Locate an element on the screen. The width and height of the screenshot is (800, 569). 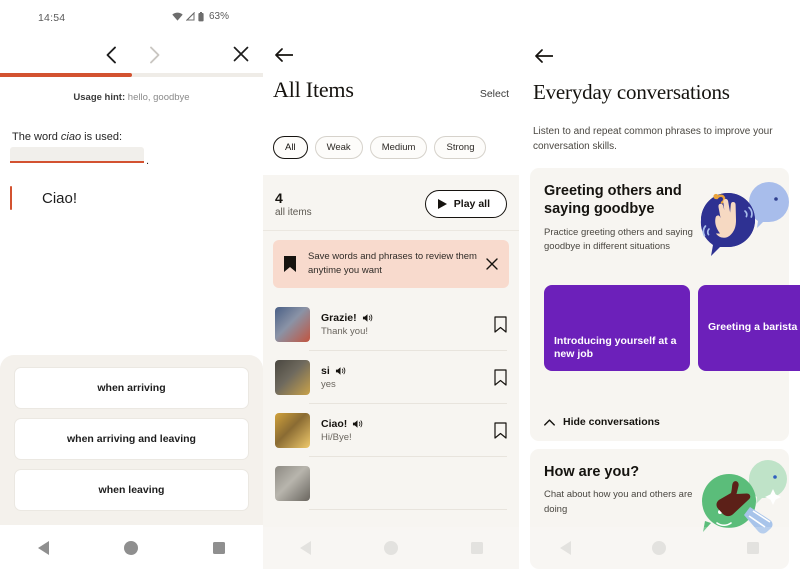
usage-hint-label: Usage hint: is located at coordinates (99, 97).